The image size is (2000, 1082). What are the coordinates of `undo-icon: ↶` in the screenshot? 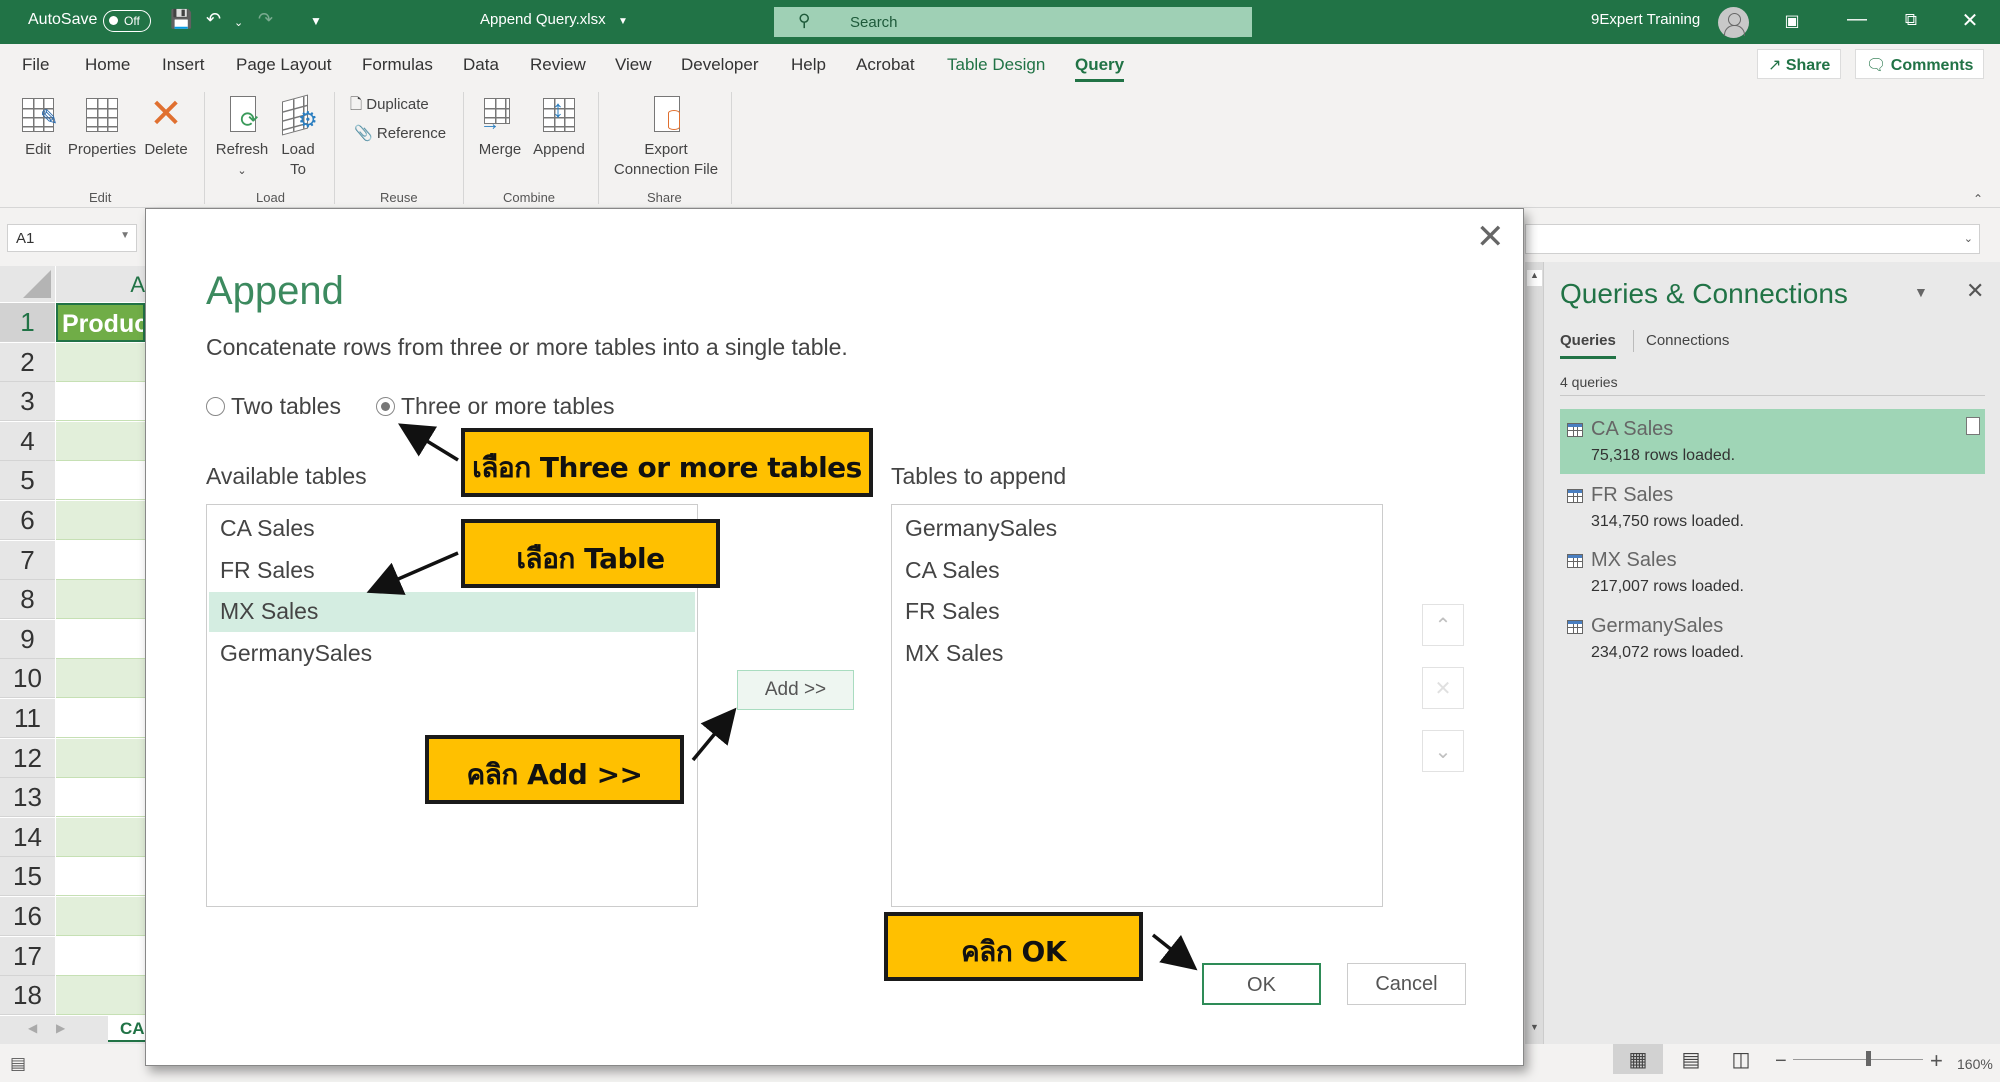 It's located at (213, 19).